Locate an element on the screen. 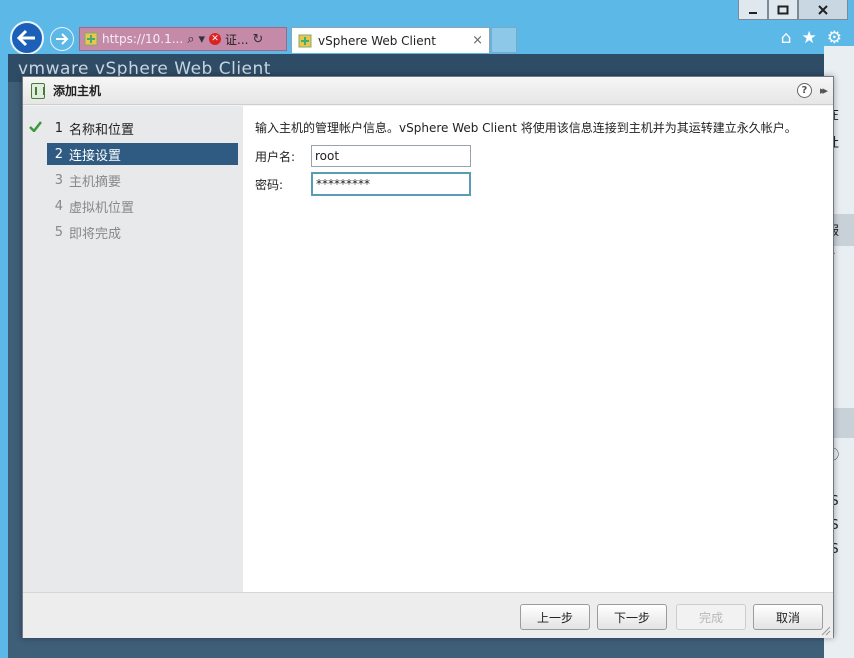  step-ready-to-complete: 5 即将完成 is located at coordinates (142, 232).